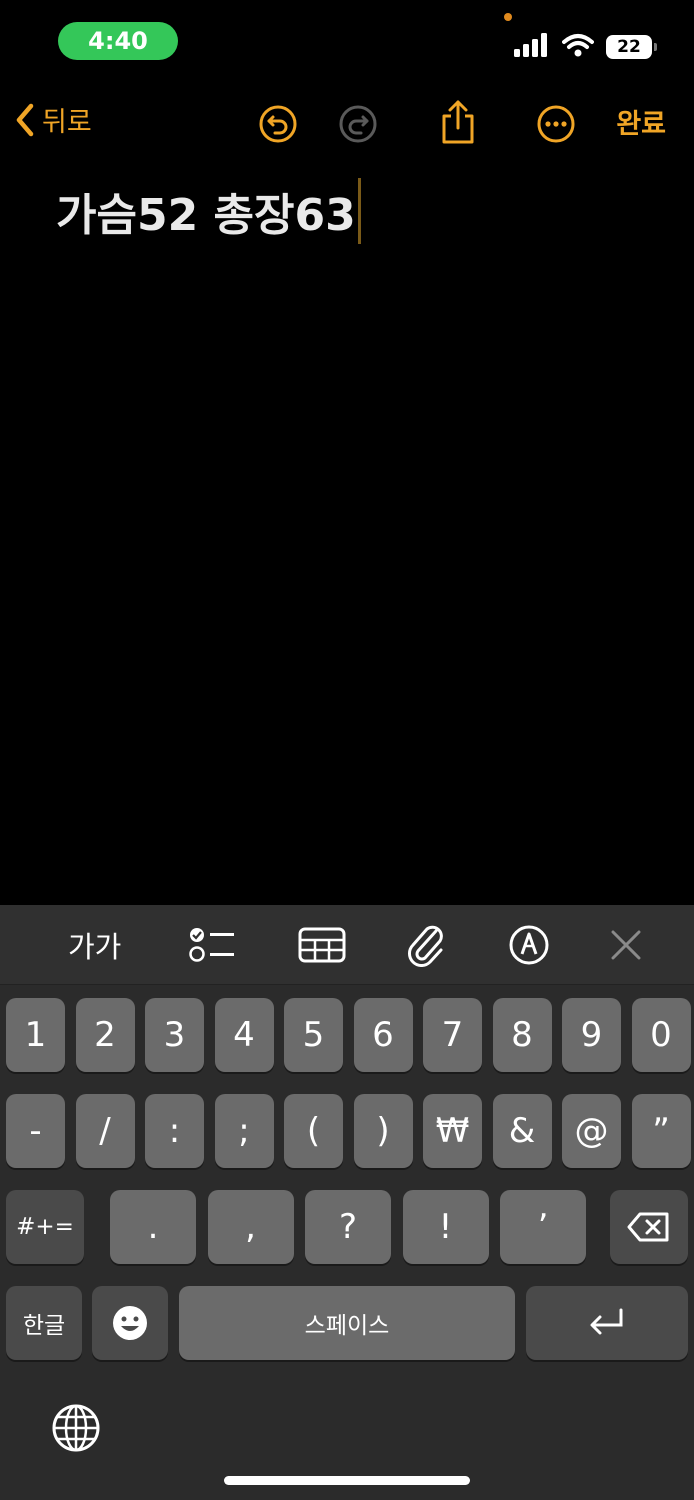 The height and width of the screenshot is (1500, 694). I want to click on key-label: 5, so click(313, 1035).